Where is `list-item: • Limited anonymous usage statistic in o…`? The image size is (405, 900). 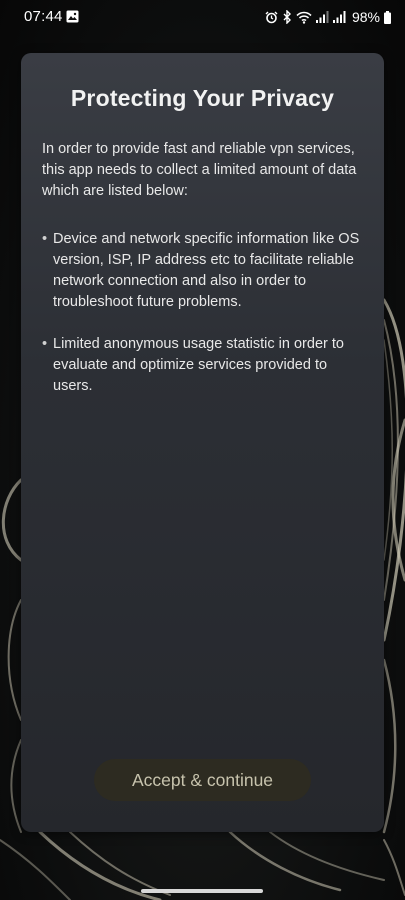
list-item: • Limited anonymous usage statistic in o… is located at coordinates (203, 365).